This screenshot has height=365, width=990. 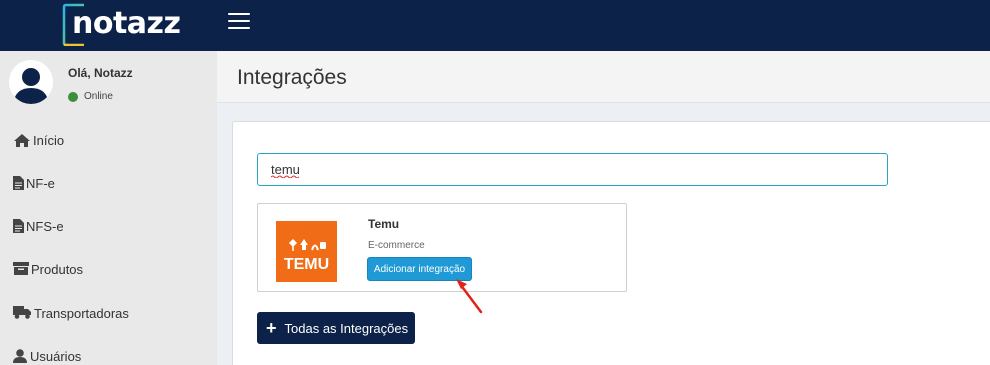 I want to click on hamburger-icon, so click(x=239, y=14).